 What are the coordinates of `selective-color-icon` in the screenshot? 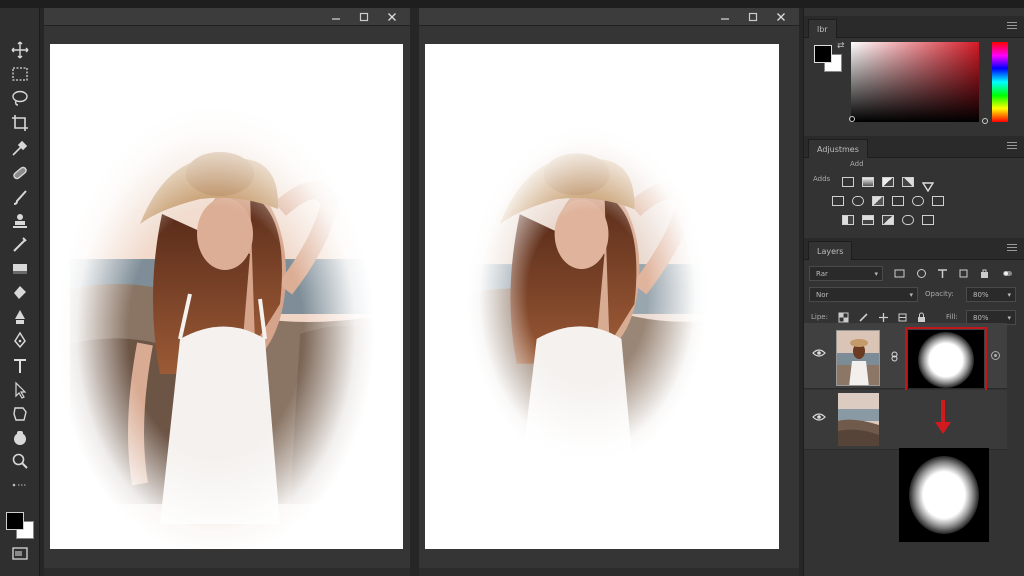 It's located at (928, 220).